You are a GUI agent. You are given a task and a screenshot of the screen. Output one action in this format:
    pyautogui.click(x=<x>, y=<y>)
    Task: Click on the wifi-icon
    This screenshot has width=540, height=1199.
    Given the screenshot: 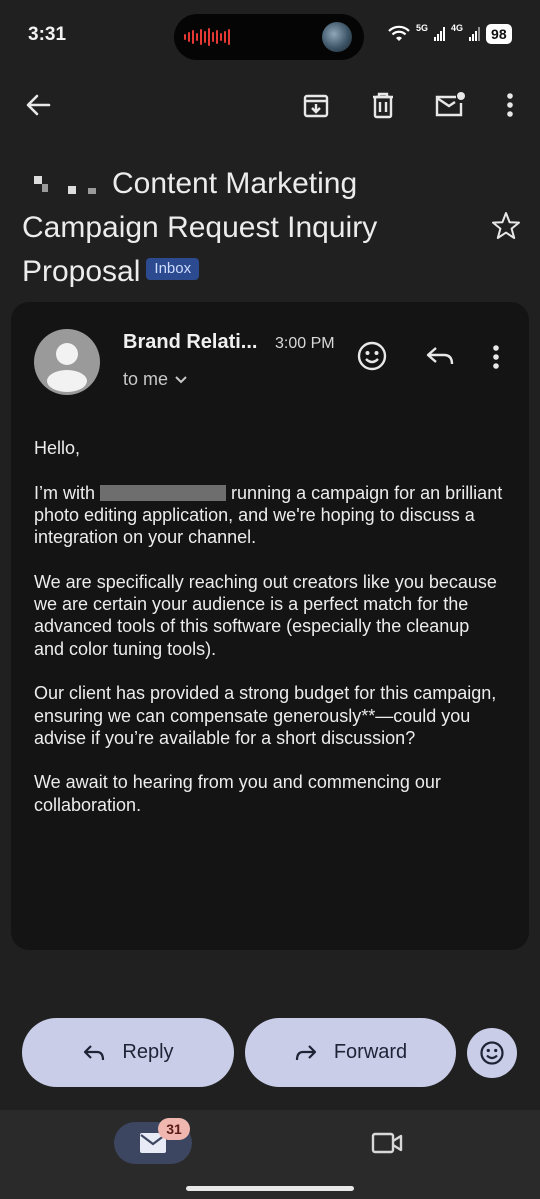 What is the action you would take?
    pyautogui.click(x=399, y=33)
    